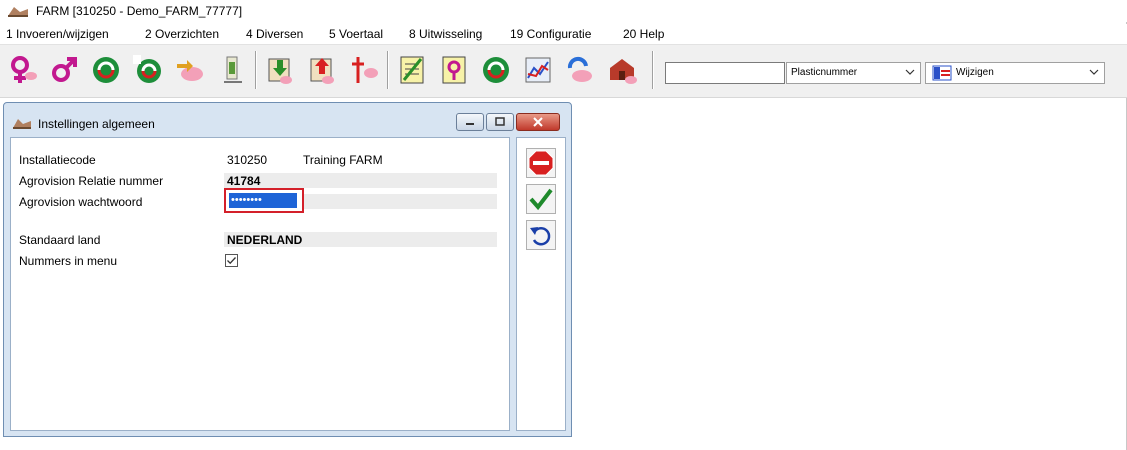  I want to click on land-label: Standaard land, so click(60, 240).